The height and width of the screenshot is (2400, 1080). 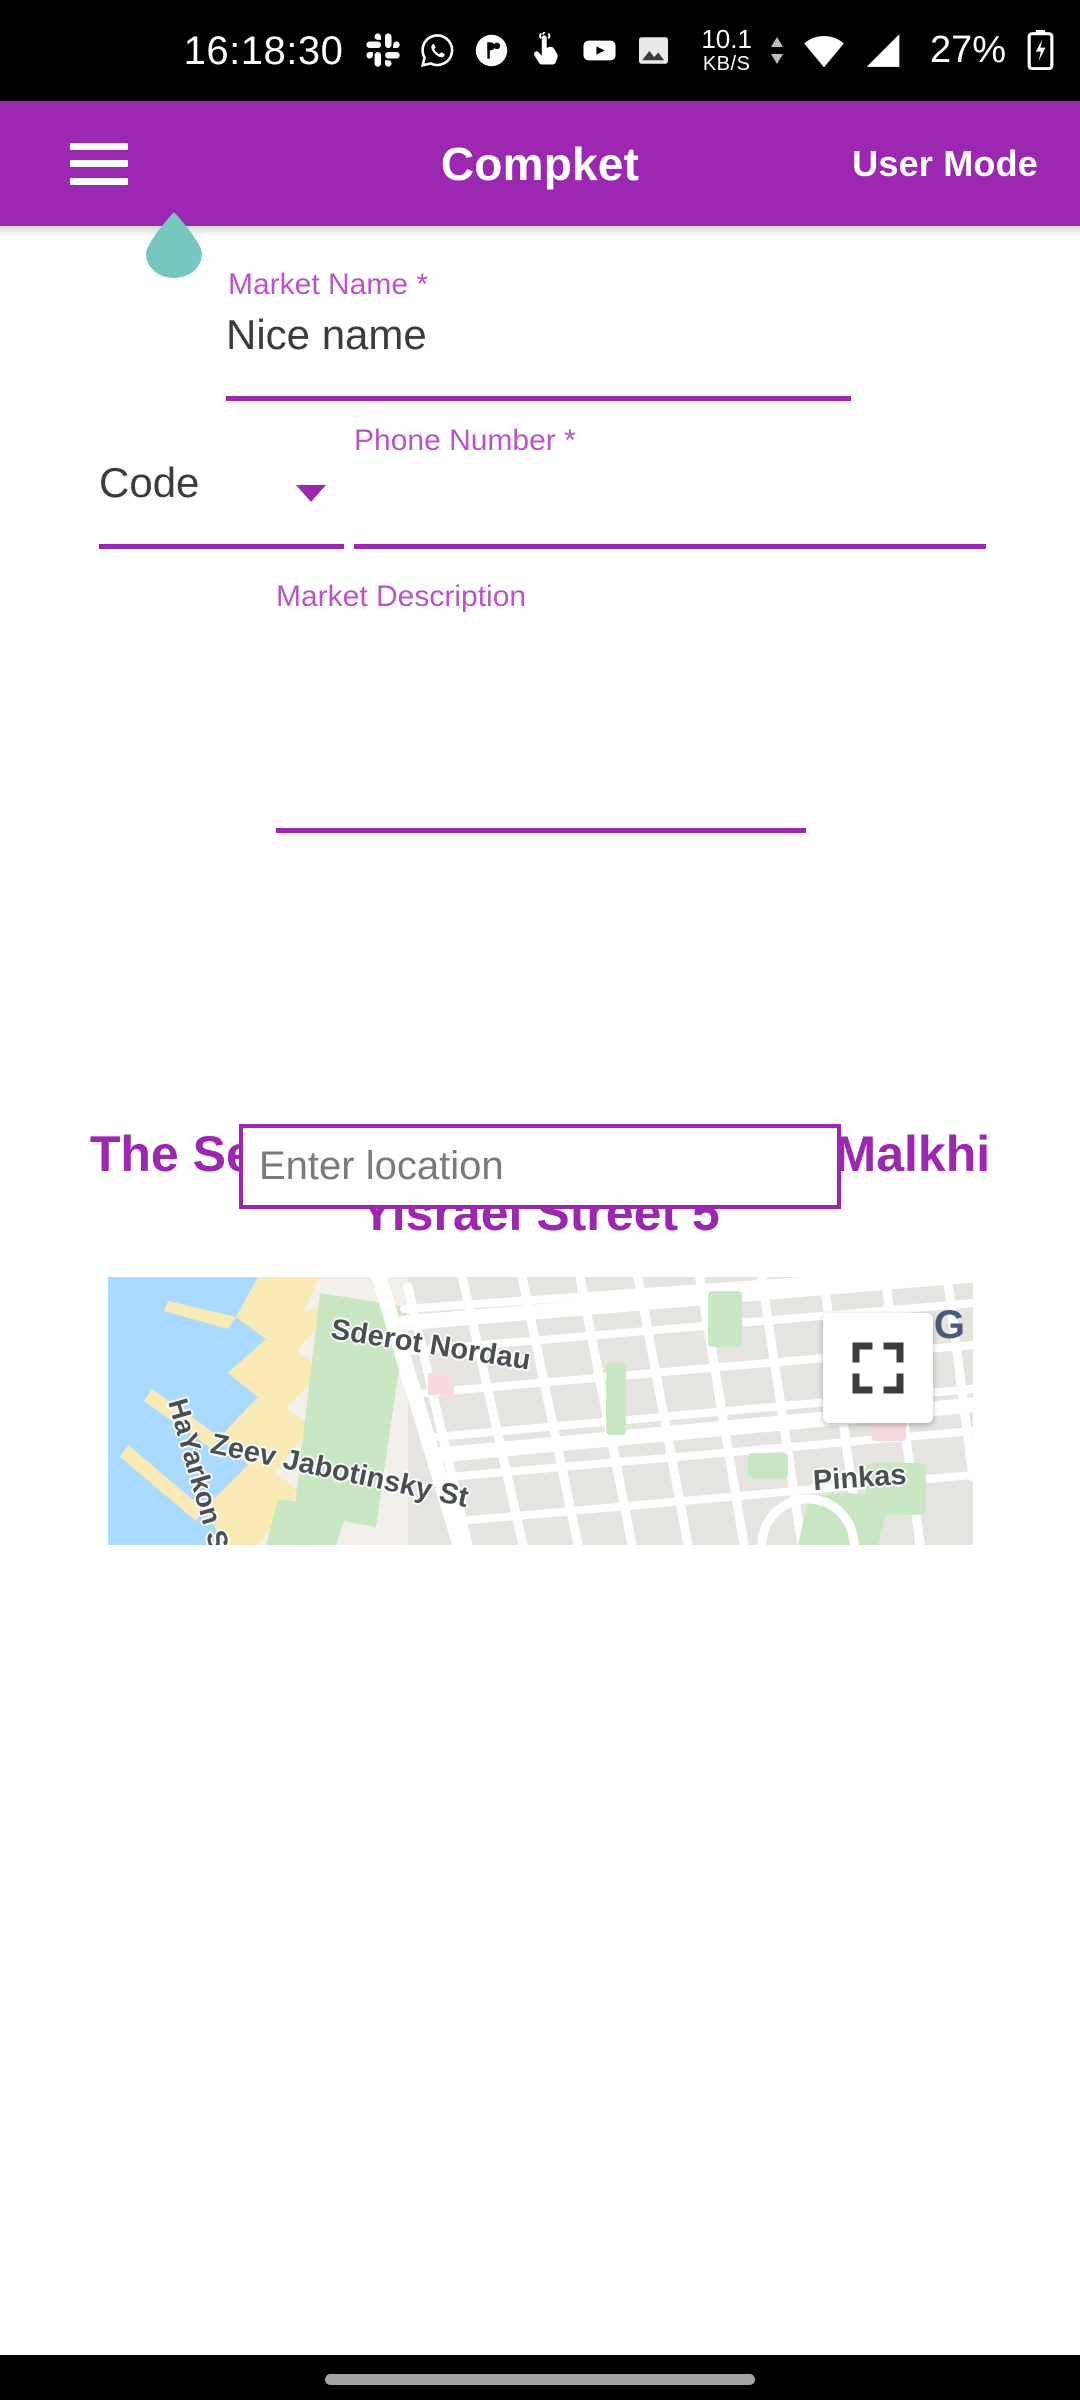 What do you see at coordinates (328, 284) in the screenshot?
I see `market-name-label: Market Name *` at bounding box center [328, 284].